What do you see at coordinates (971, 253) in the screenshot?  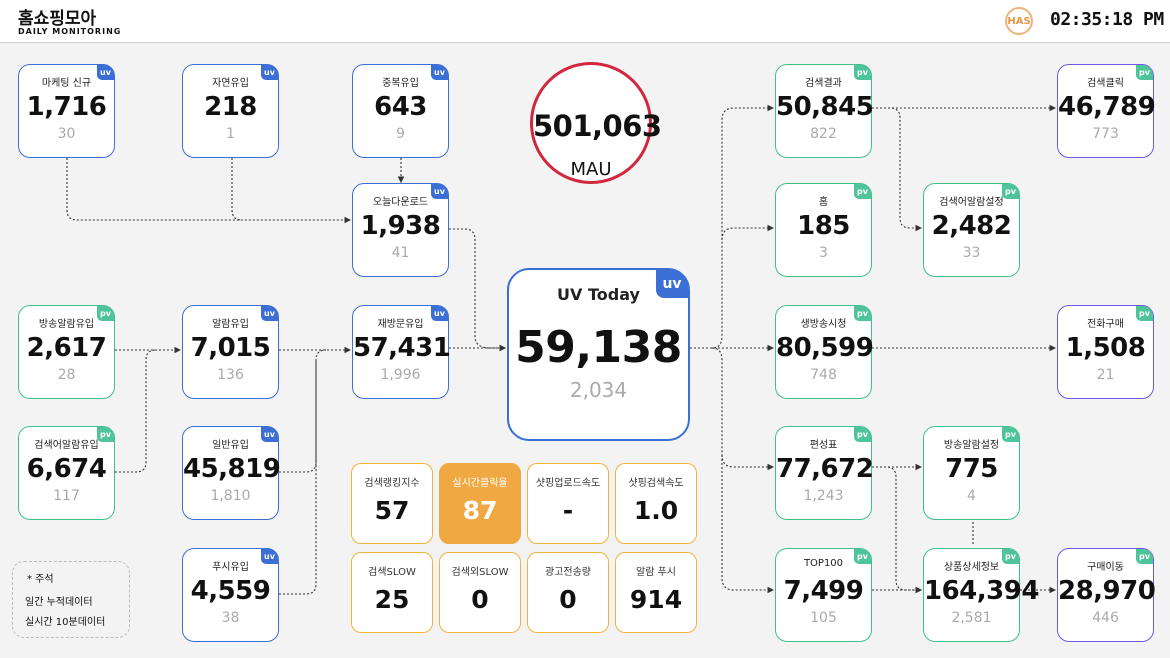 I see `node-sub: 33` at bounding box center [971, 253].